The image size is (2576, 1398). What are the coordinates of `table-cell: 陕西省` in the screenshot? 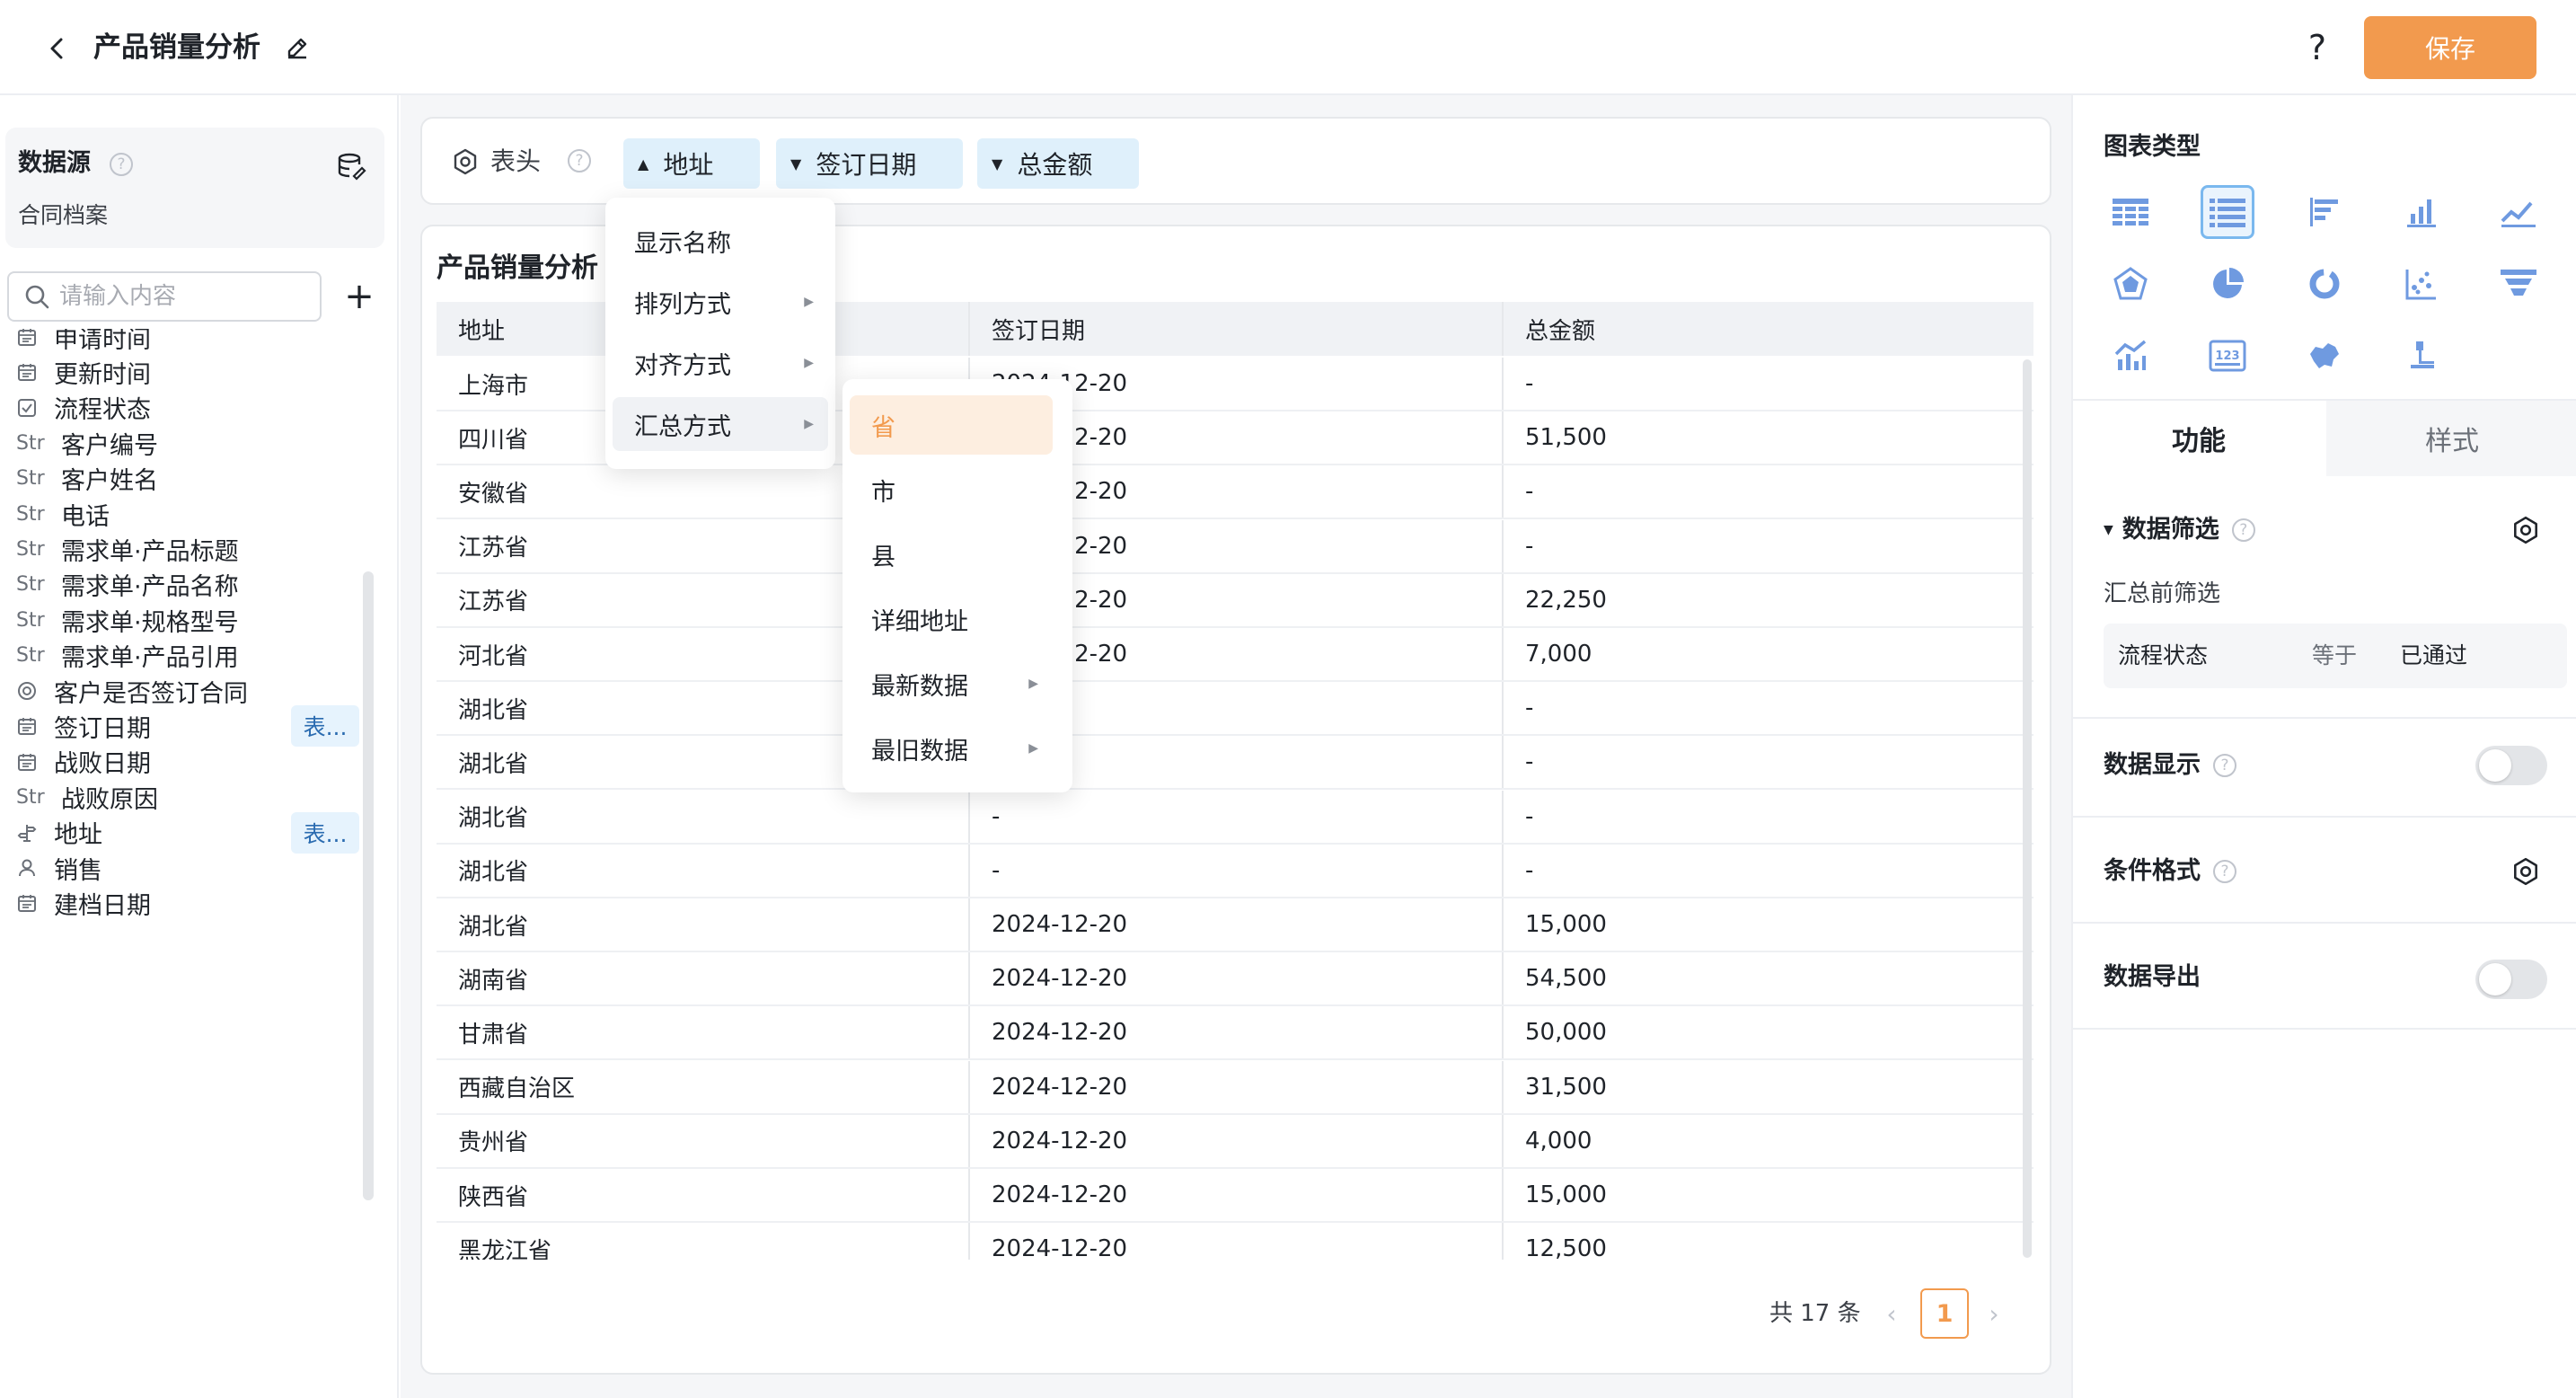 It's located at (703, 1195).